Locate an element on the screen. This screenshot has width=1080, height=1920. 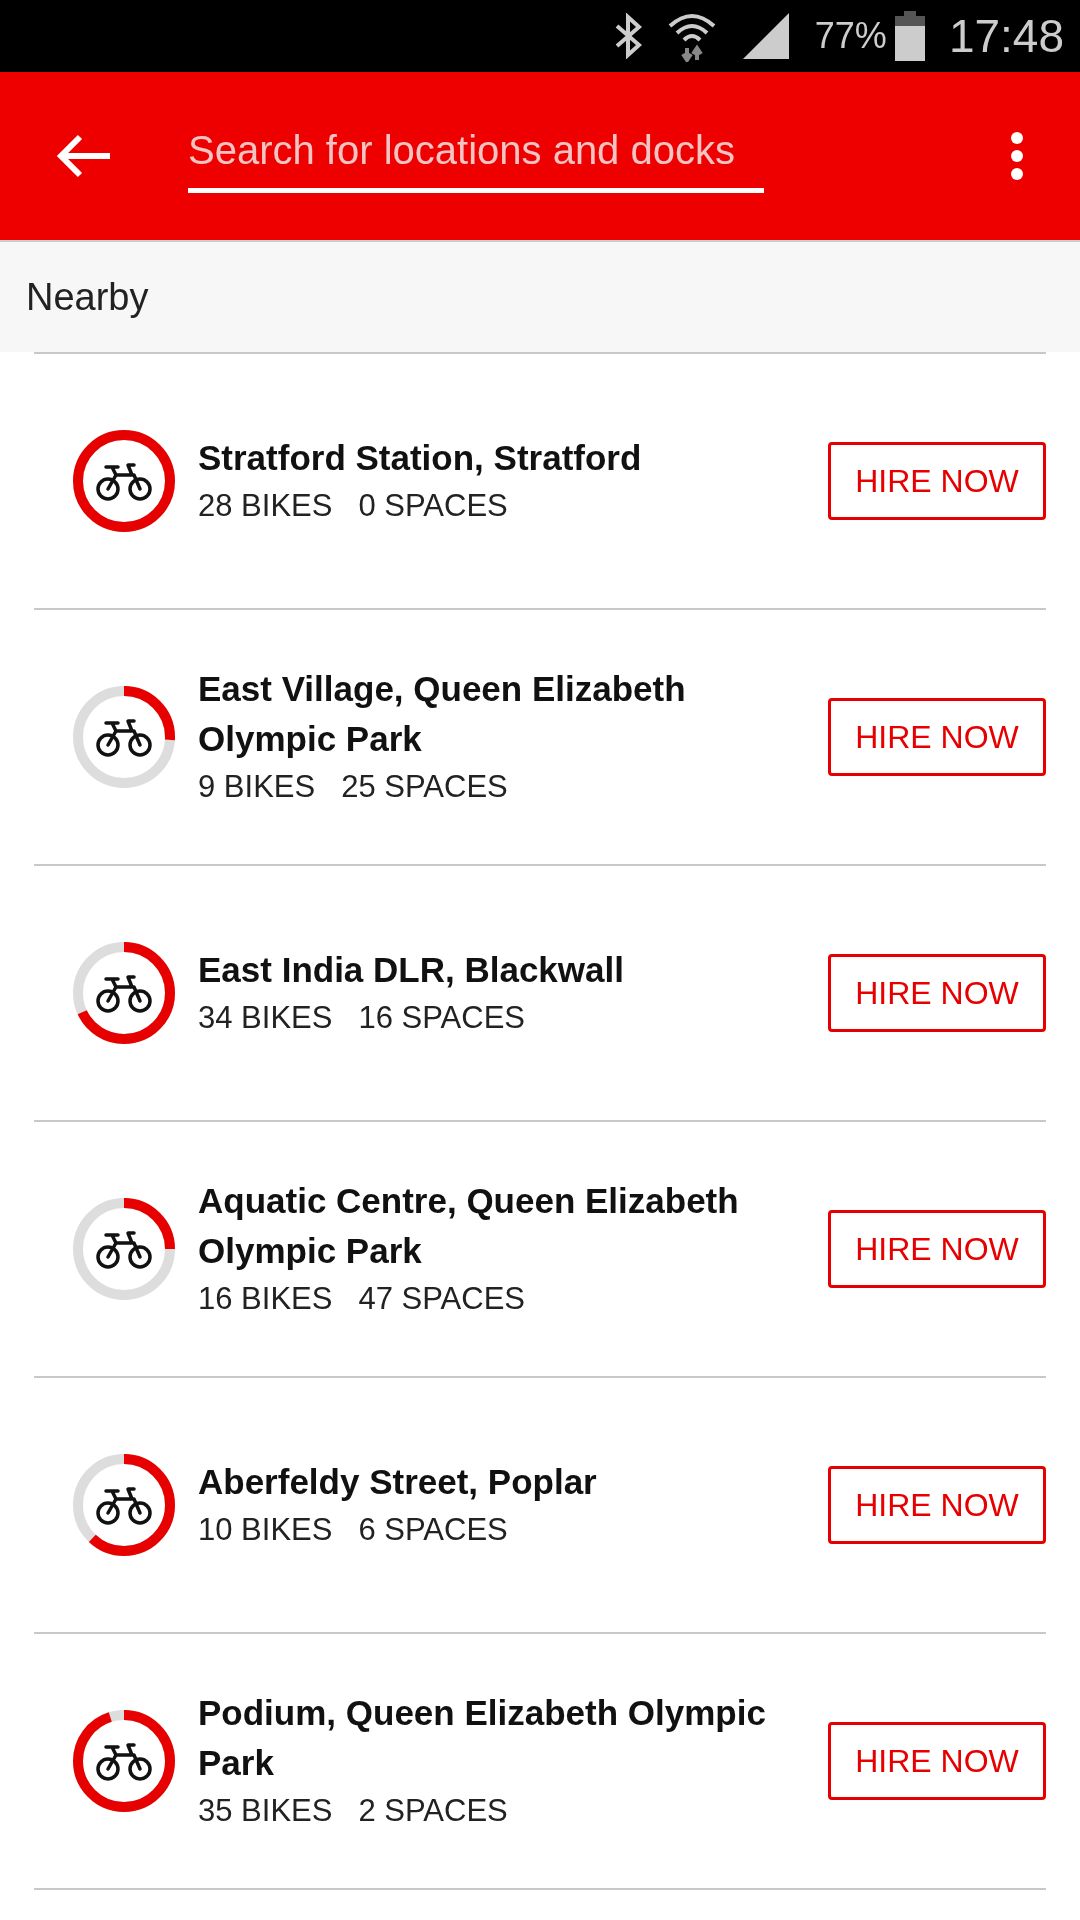
section-heading: Nearby is located at coordinates (87, 297).